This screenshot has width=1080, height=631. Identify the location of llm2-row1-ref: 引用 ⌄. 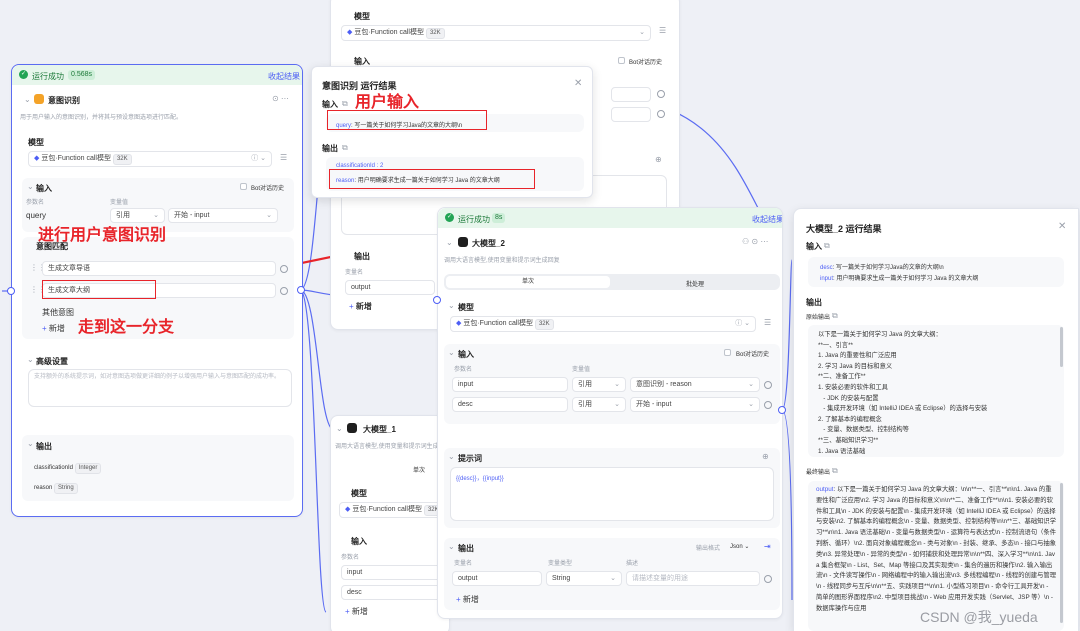
(599, 384).